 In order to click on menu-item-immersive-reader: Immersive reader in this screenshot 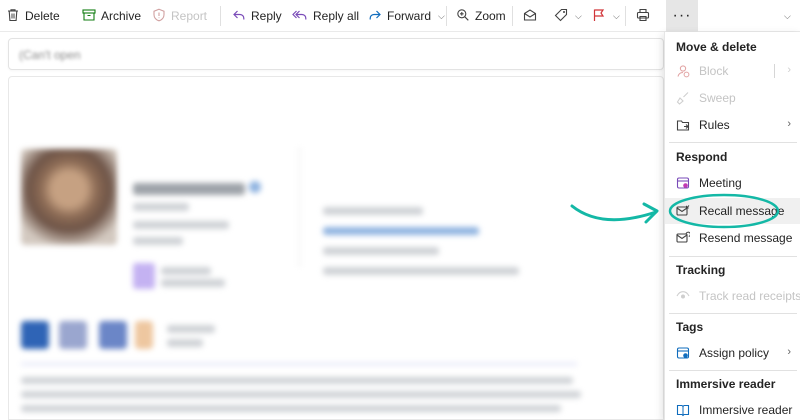, I will do `click(732, 408)`.